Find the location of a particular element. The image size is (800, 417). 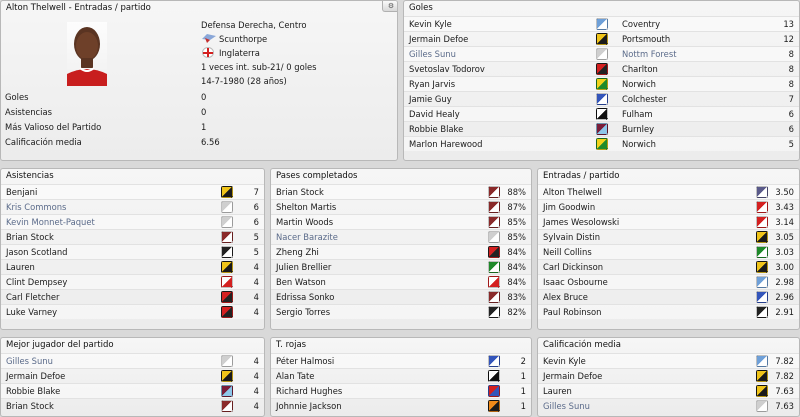

list-item: Jim Goodwin 3.43 is located at coordinates (668, 206).